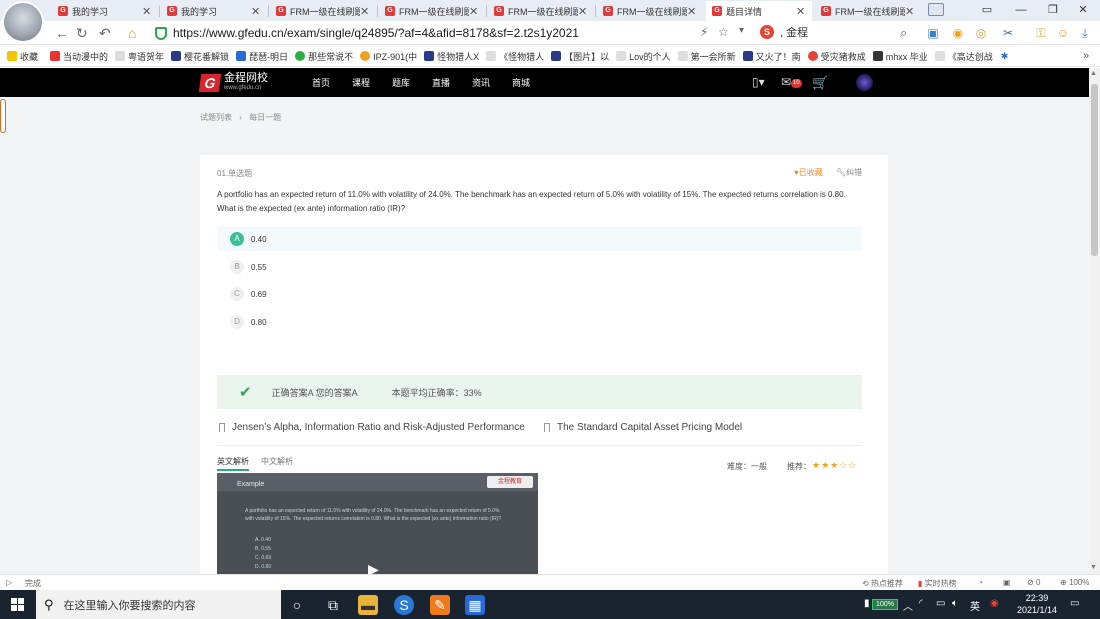 The width and height of the screenshot is (1100, 619). What do you see at coordinates (885, 604) in the screenshot?
I see `battery-indicator: 100%` at bounding box center [885, 604].